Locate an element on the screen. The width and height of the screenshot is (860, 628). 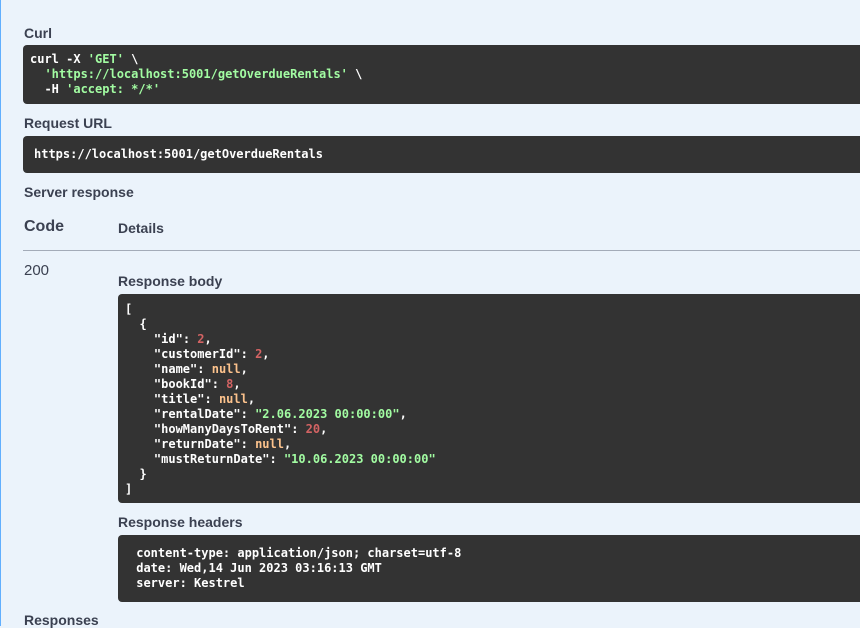
curl-accept-header: 'accept: */*' is located at coordinates (113, 89).